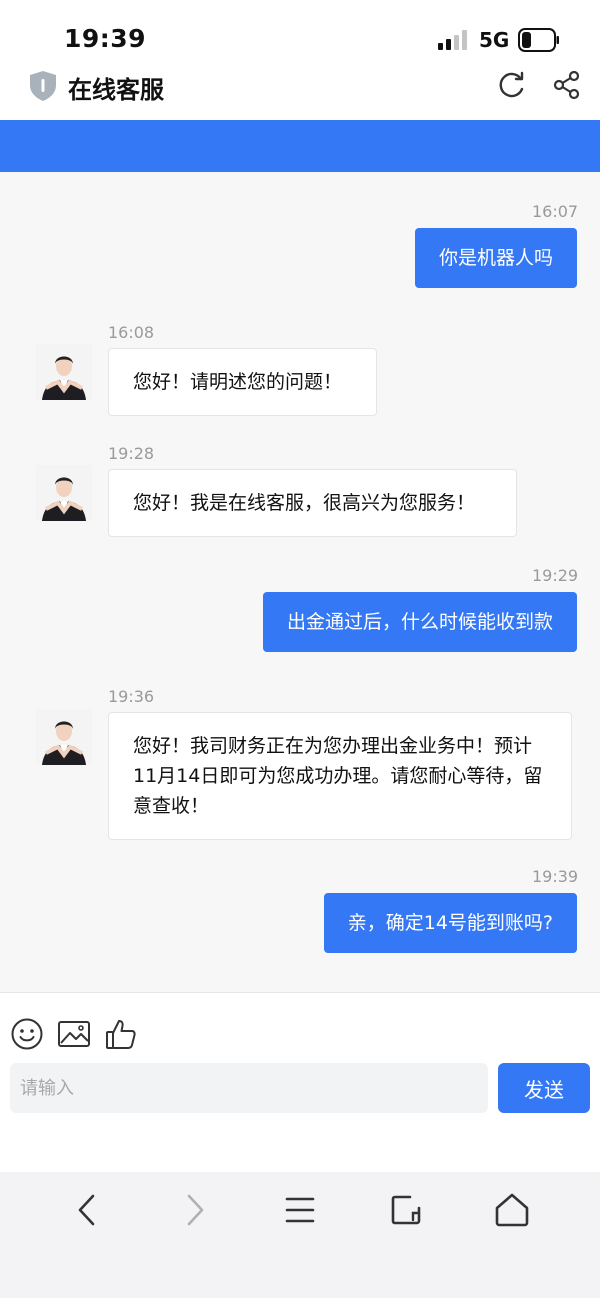  I want to click on network-type: 5G, so click(494, 40).